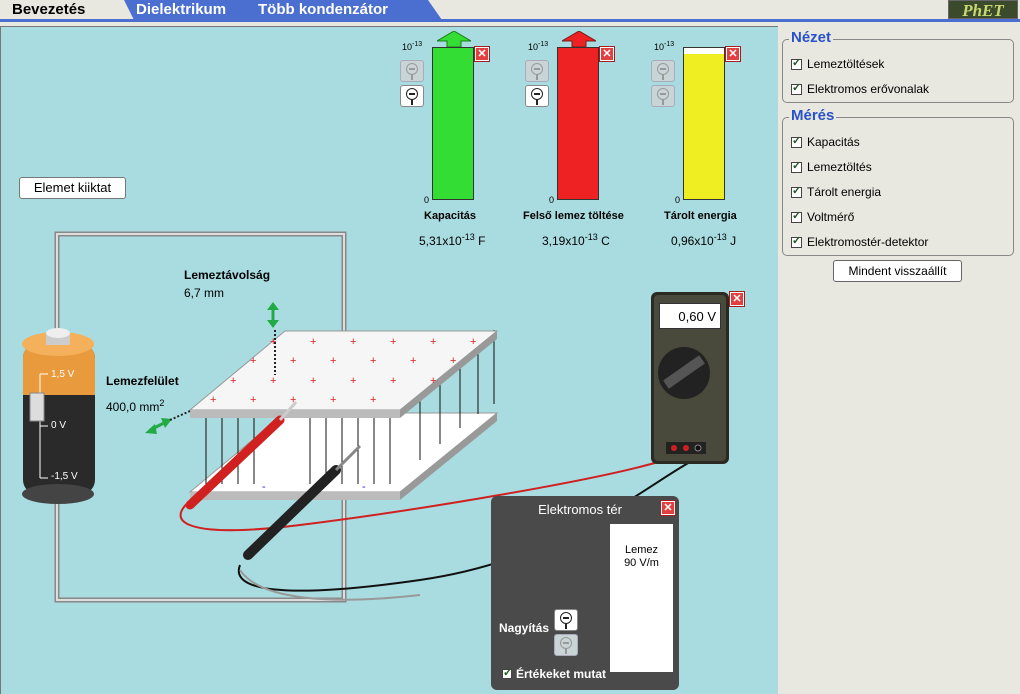 The width and height of the screenshot is (1020, 694). Describe the element at coordinates (576, 240) in the screenshot. I see `charge-value: 3,19x10-13 C` at that location.